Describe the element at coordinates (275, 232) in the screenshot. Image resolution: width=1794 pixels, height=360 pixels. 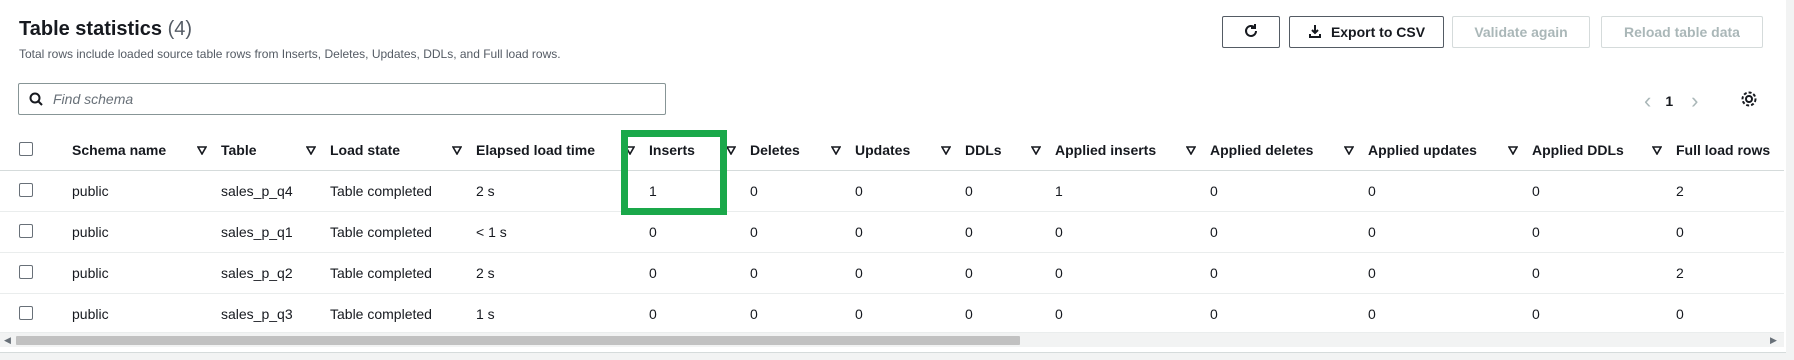
I see `table-cell: sales_p_q1` at that location.